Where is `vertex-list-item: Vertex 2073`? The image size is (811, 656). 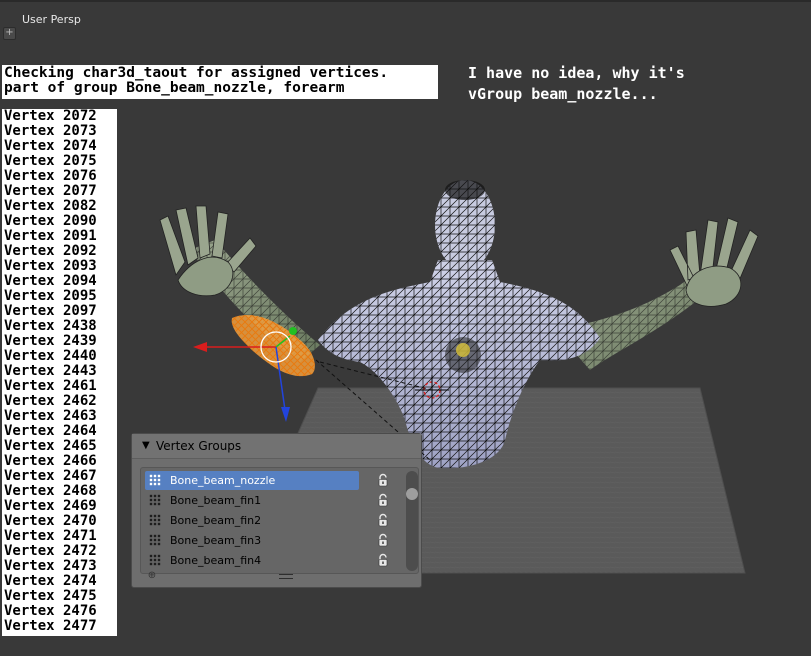 vertex-list-item: Vertex 2073 is located at coordinates (50, 131).